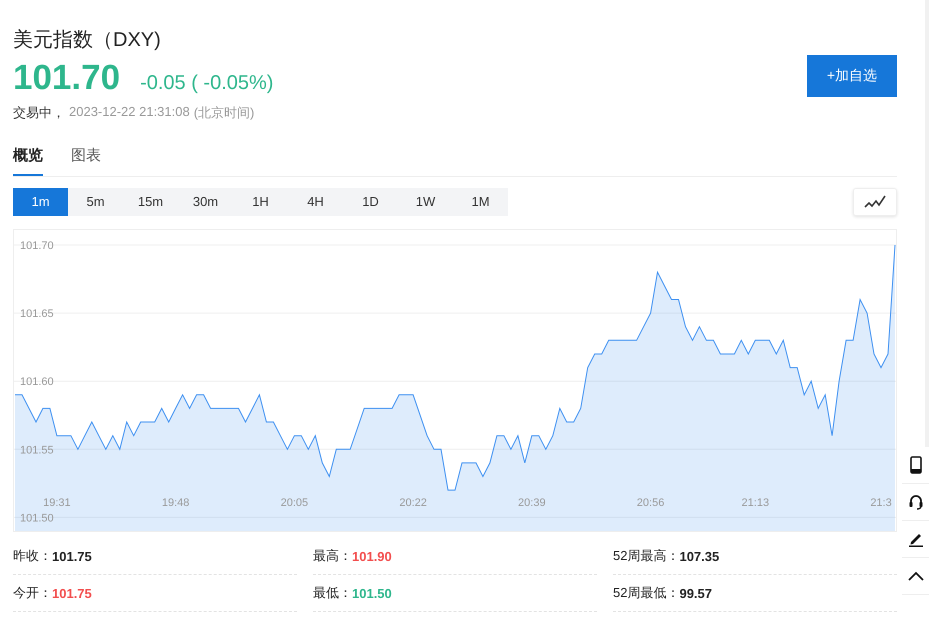 Image resolution: width=929 pixels, height=622 pixels. I want to click on range-tab: 15m, so click(150, 202).